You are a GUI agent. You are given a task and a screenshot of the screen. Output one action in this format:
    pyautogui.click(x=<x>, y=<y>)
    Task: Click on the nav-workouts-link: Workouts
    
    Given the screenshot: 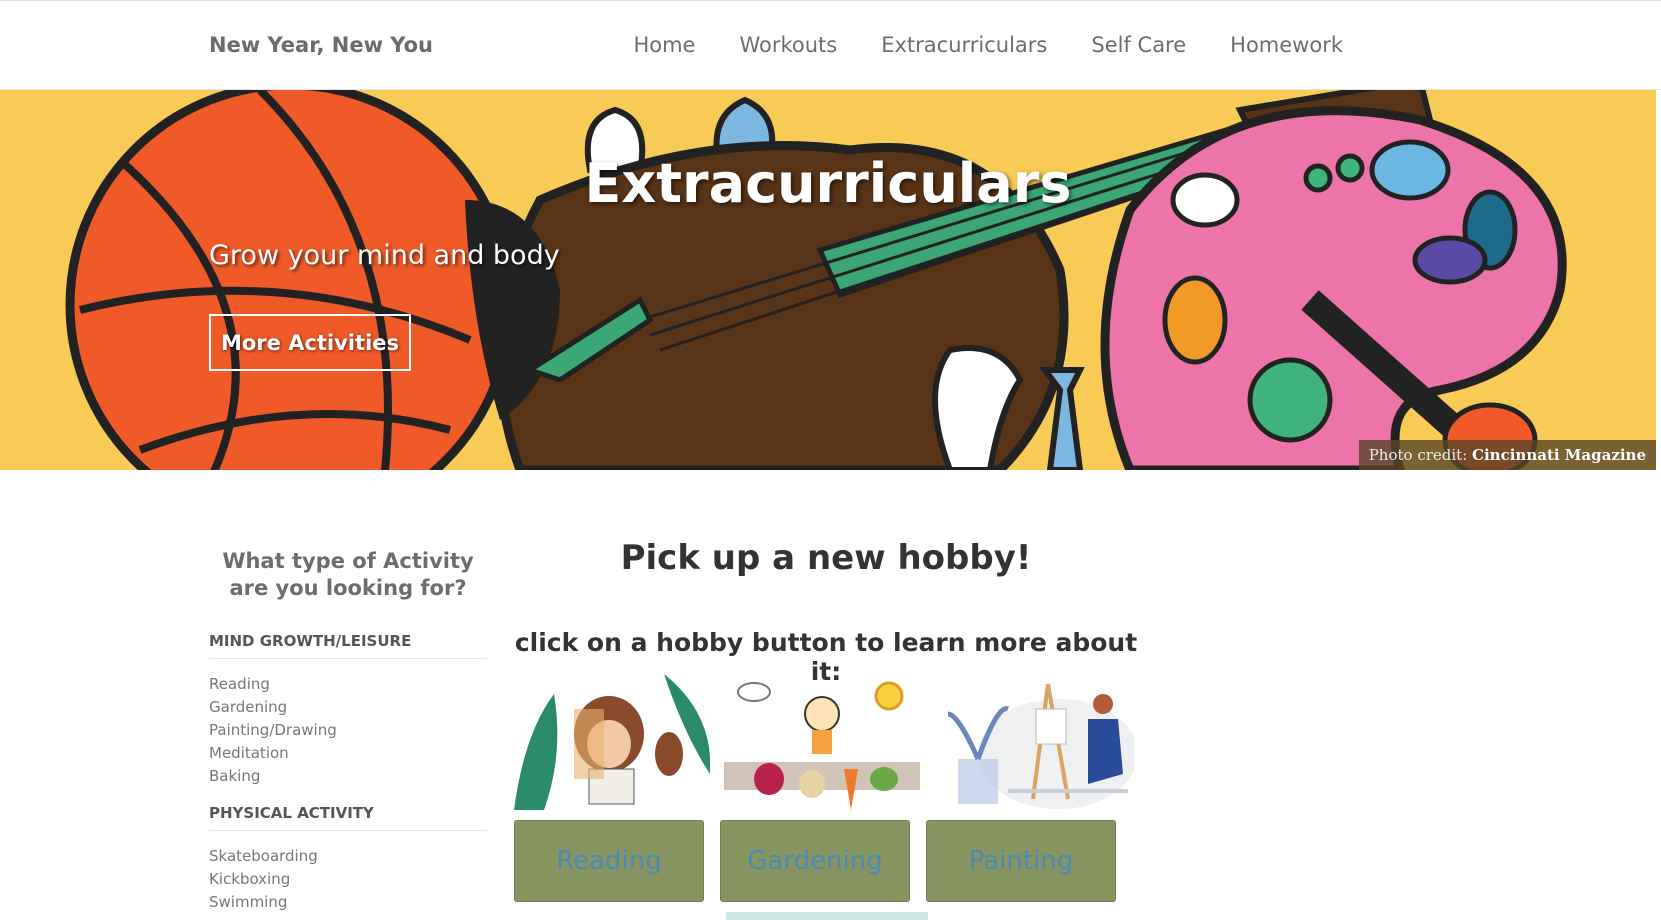 What is the action you would take?
    pyautogui.click(x=788, y=45)
    